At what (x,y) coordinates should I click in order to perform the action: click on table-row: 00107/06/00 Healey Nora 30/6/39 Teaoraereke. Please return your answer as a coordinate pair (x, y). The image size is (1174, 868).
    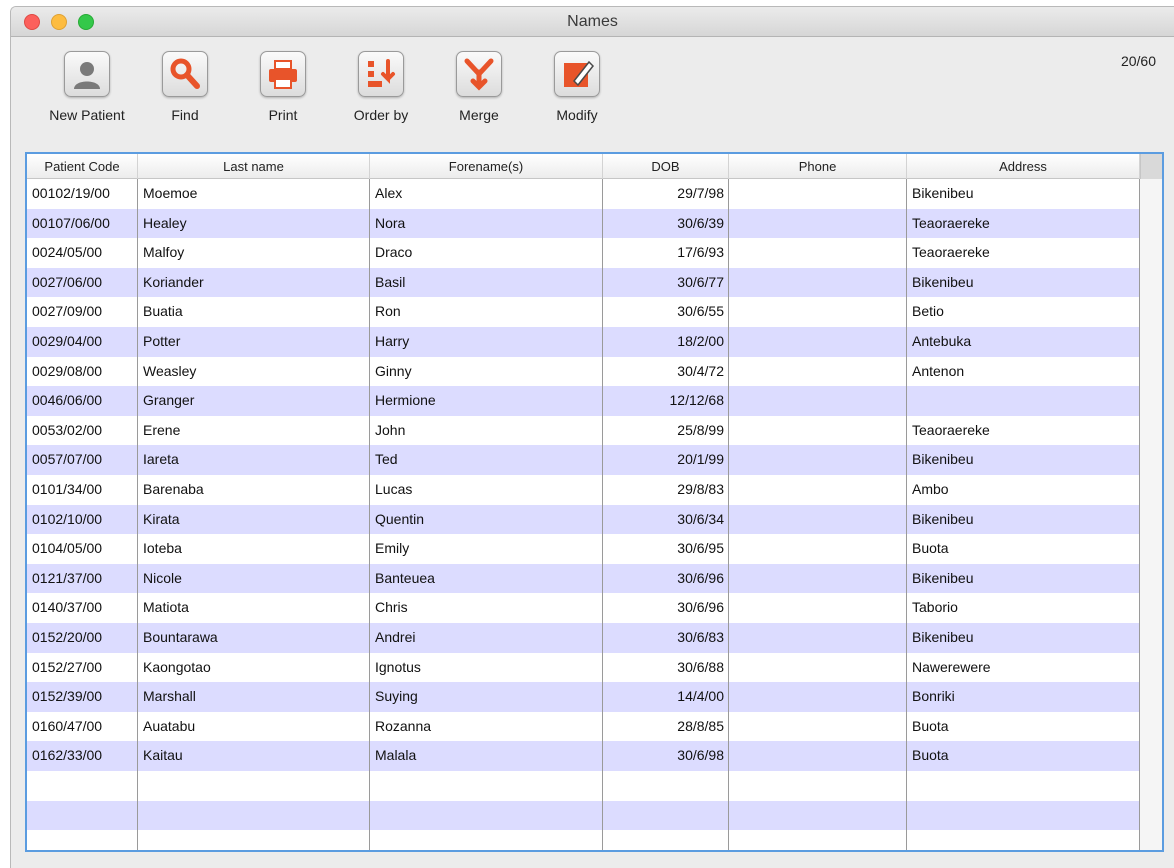
    Looking at the image, I should click on (583, 223).